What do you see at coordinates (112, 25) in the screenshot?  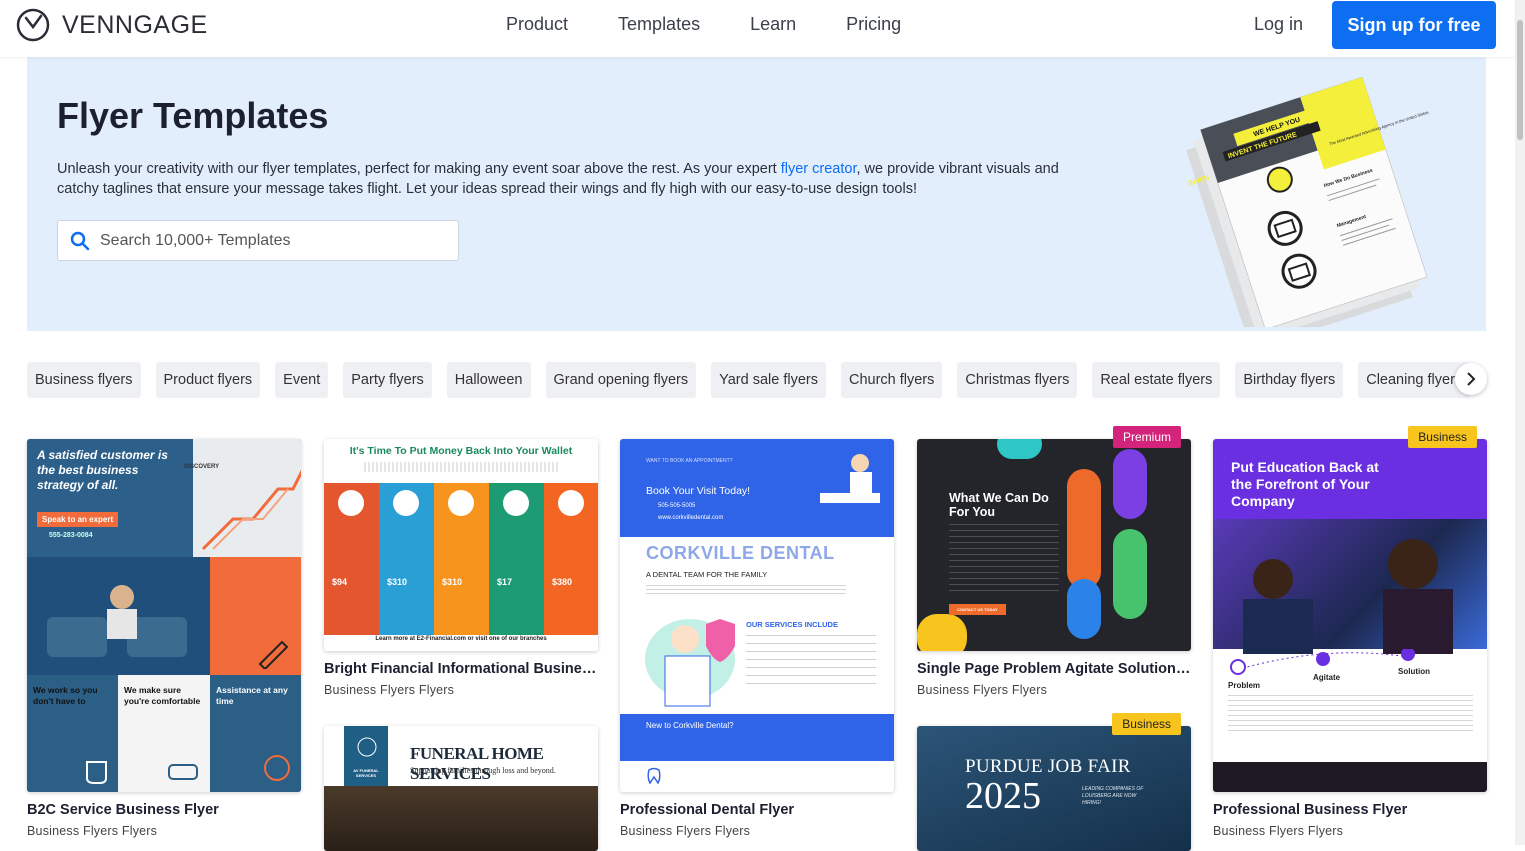 I see `brand-logo: VENNGAGE` at bounding box center [112, 25].